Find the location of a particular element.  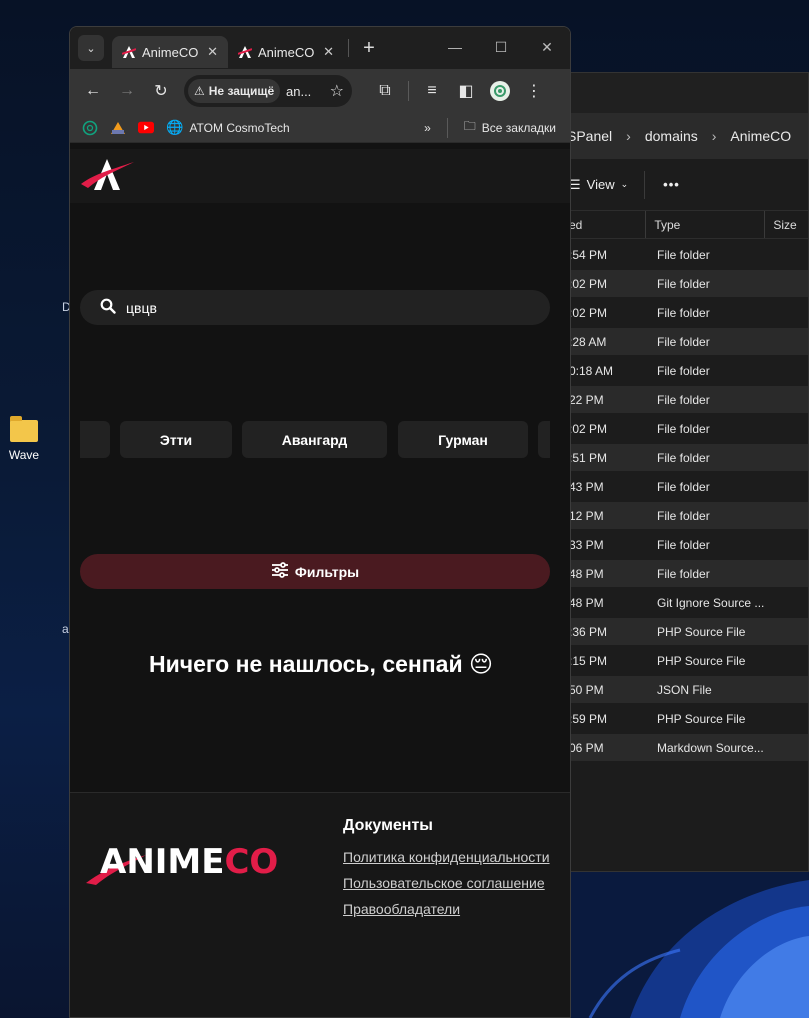

breadcrumb-item-animeco: AnimeCO is located at coordinates (760, 136).